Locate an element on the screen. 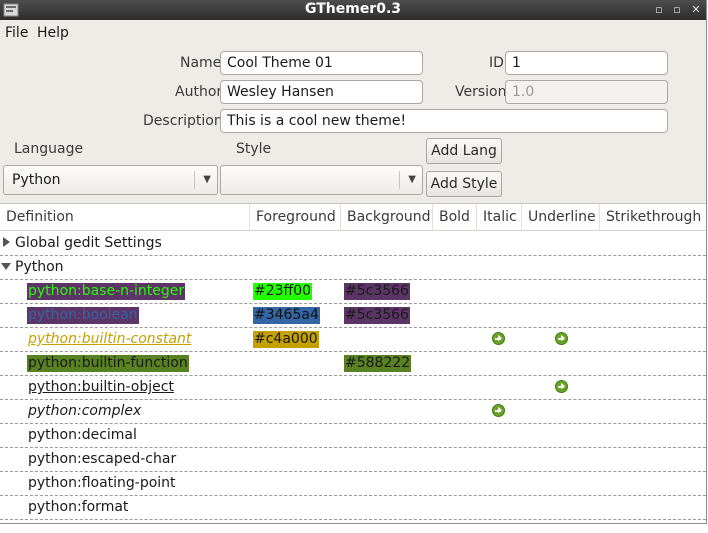 Image resolution: width=708 pixels, height=533 pixels. style-select: ▼ is located at coordinates (321, 180).